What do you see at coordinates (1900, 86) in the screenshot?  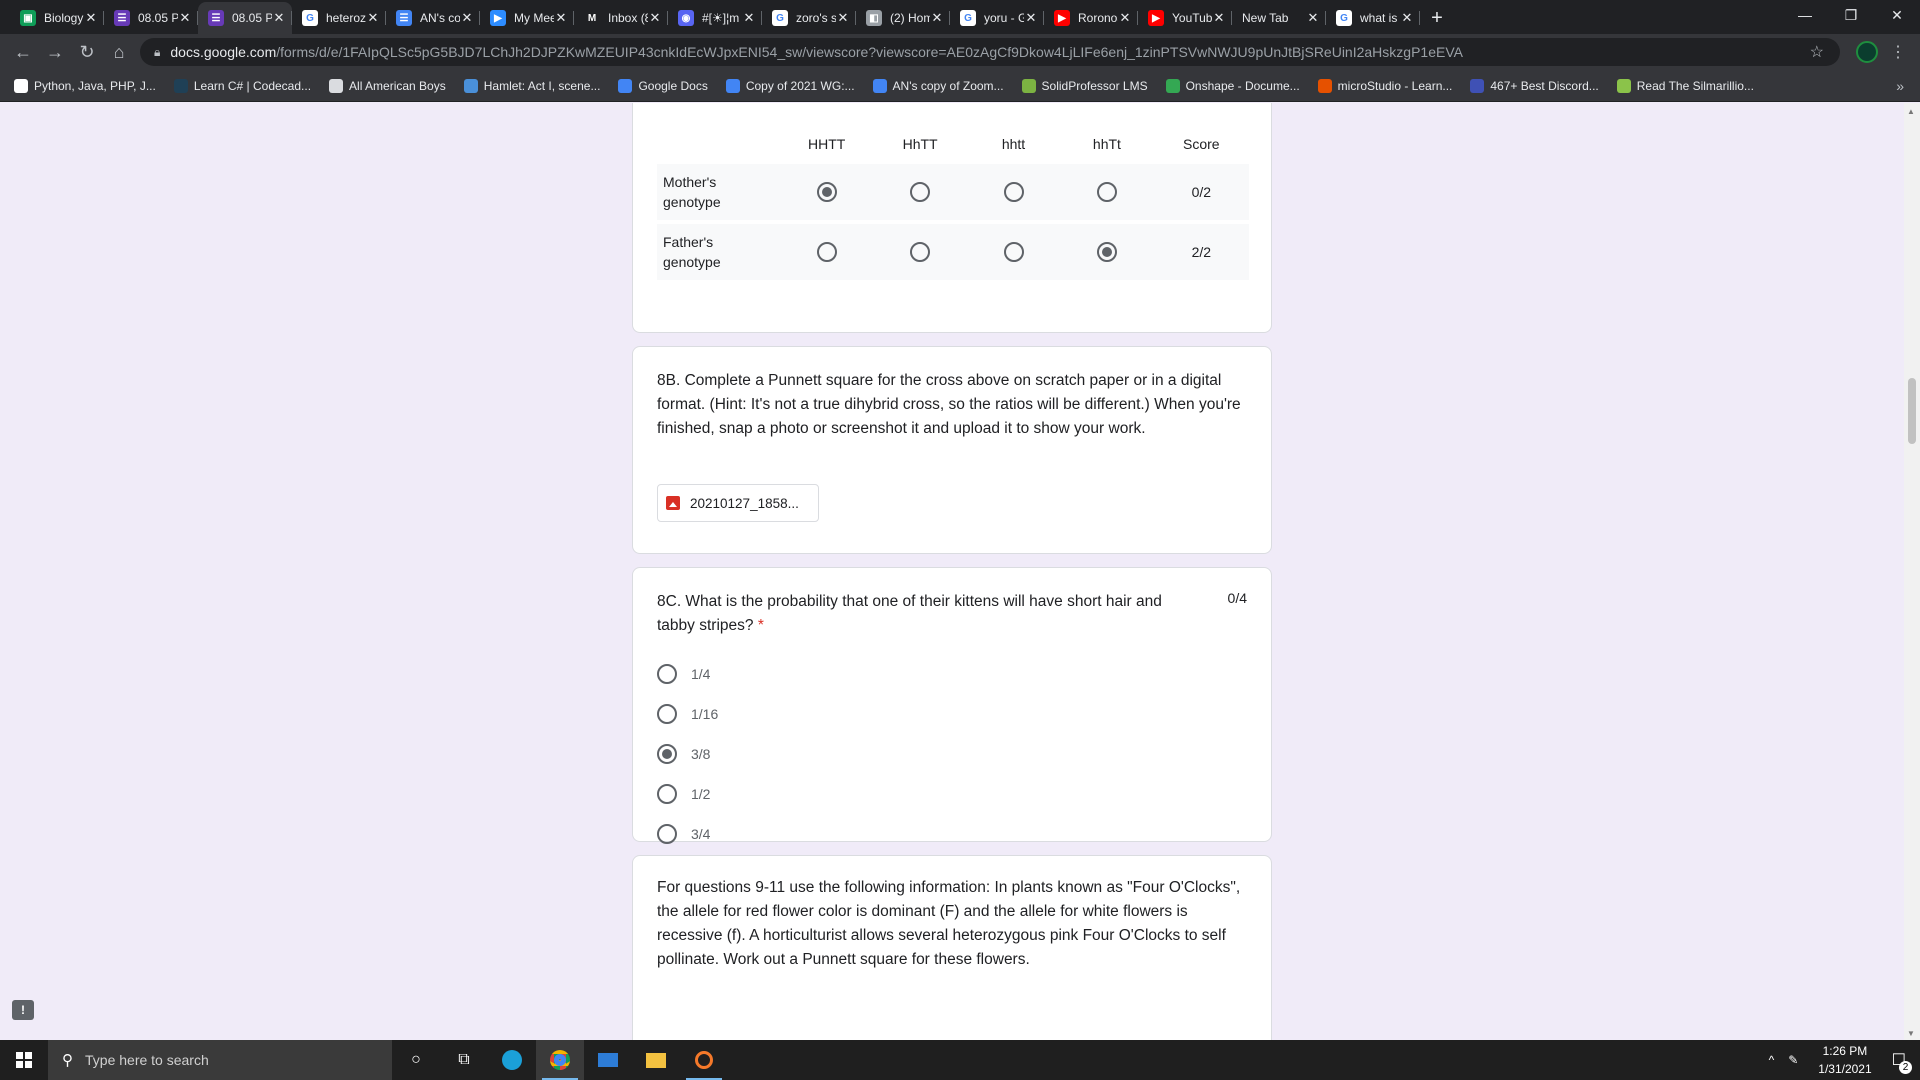 I see `bookmarks-overflow-icon: »` at bounding box center [1900, 86].